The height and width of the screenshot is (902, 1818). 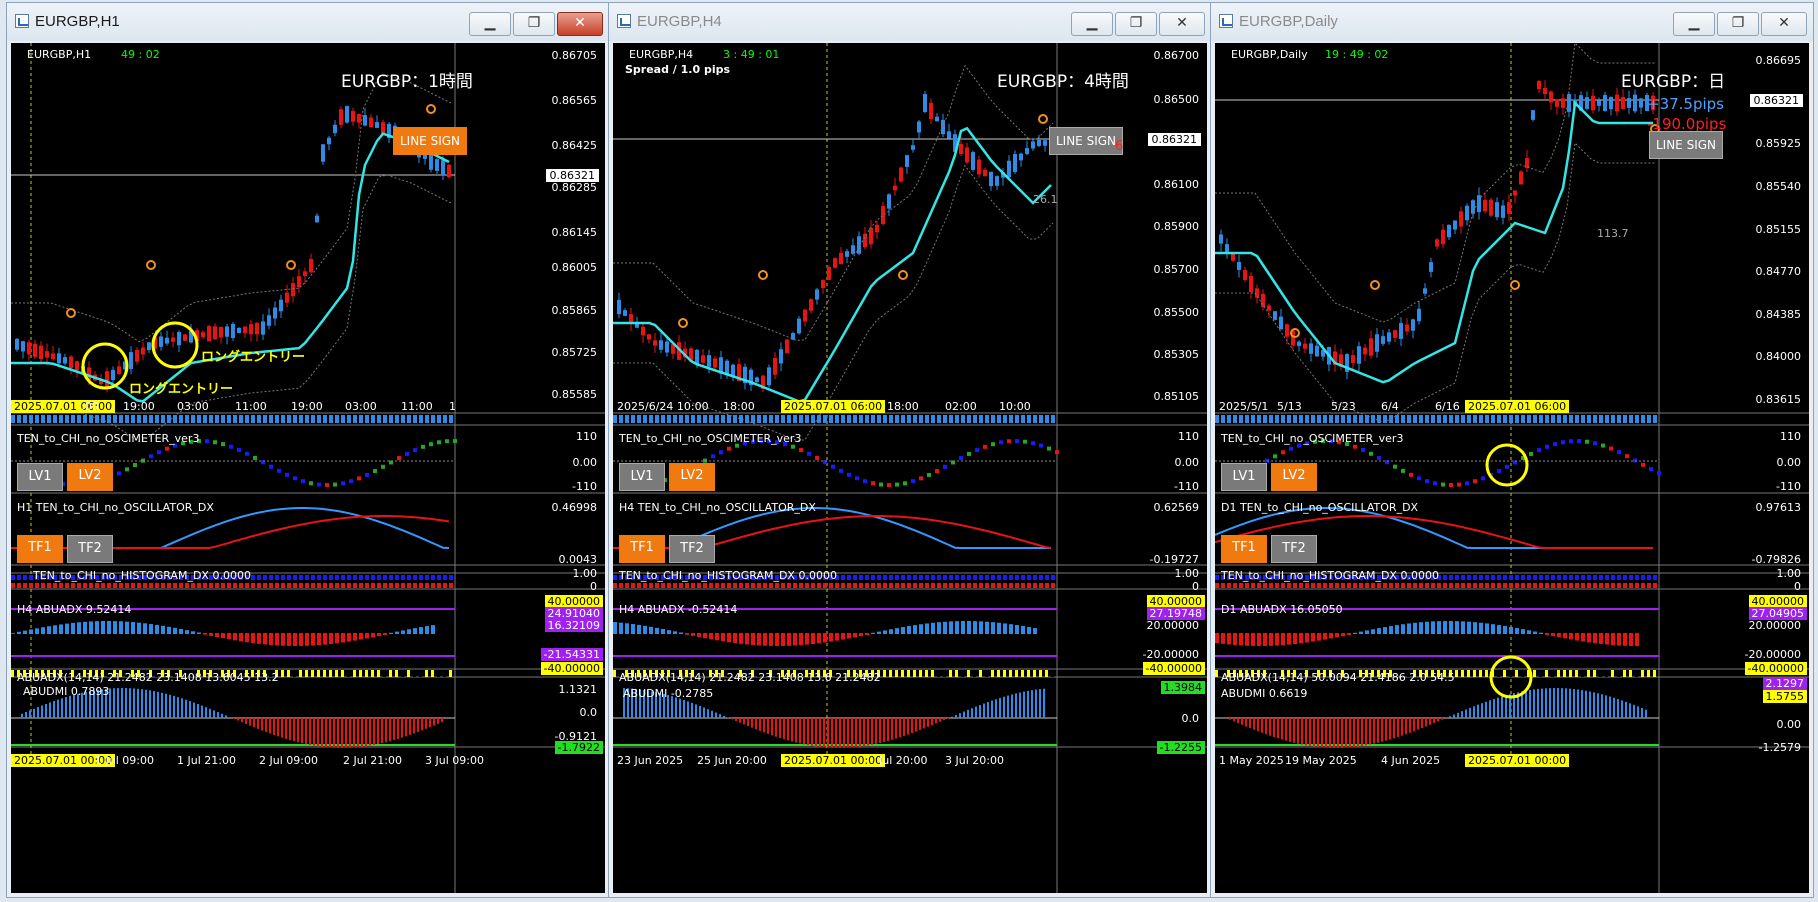 What do you see at coordinates (1435, 183) in the screenshot?
I see `envelope-upper` at bounding box center [1435, 183].